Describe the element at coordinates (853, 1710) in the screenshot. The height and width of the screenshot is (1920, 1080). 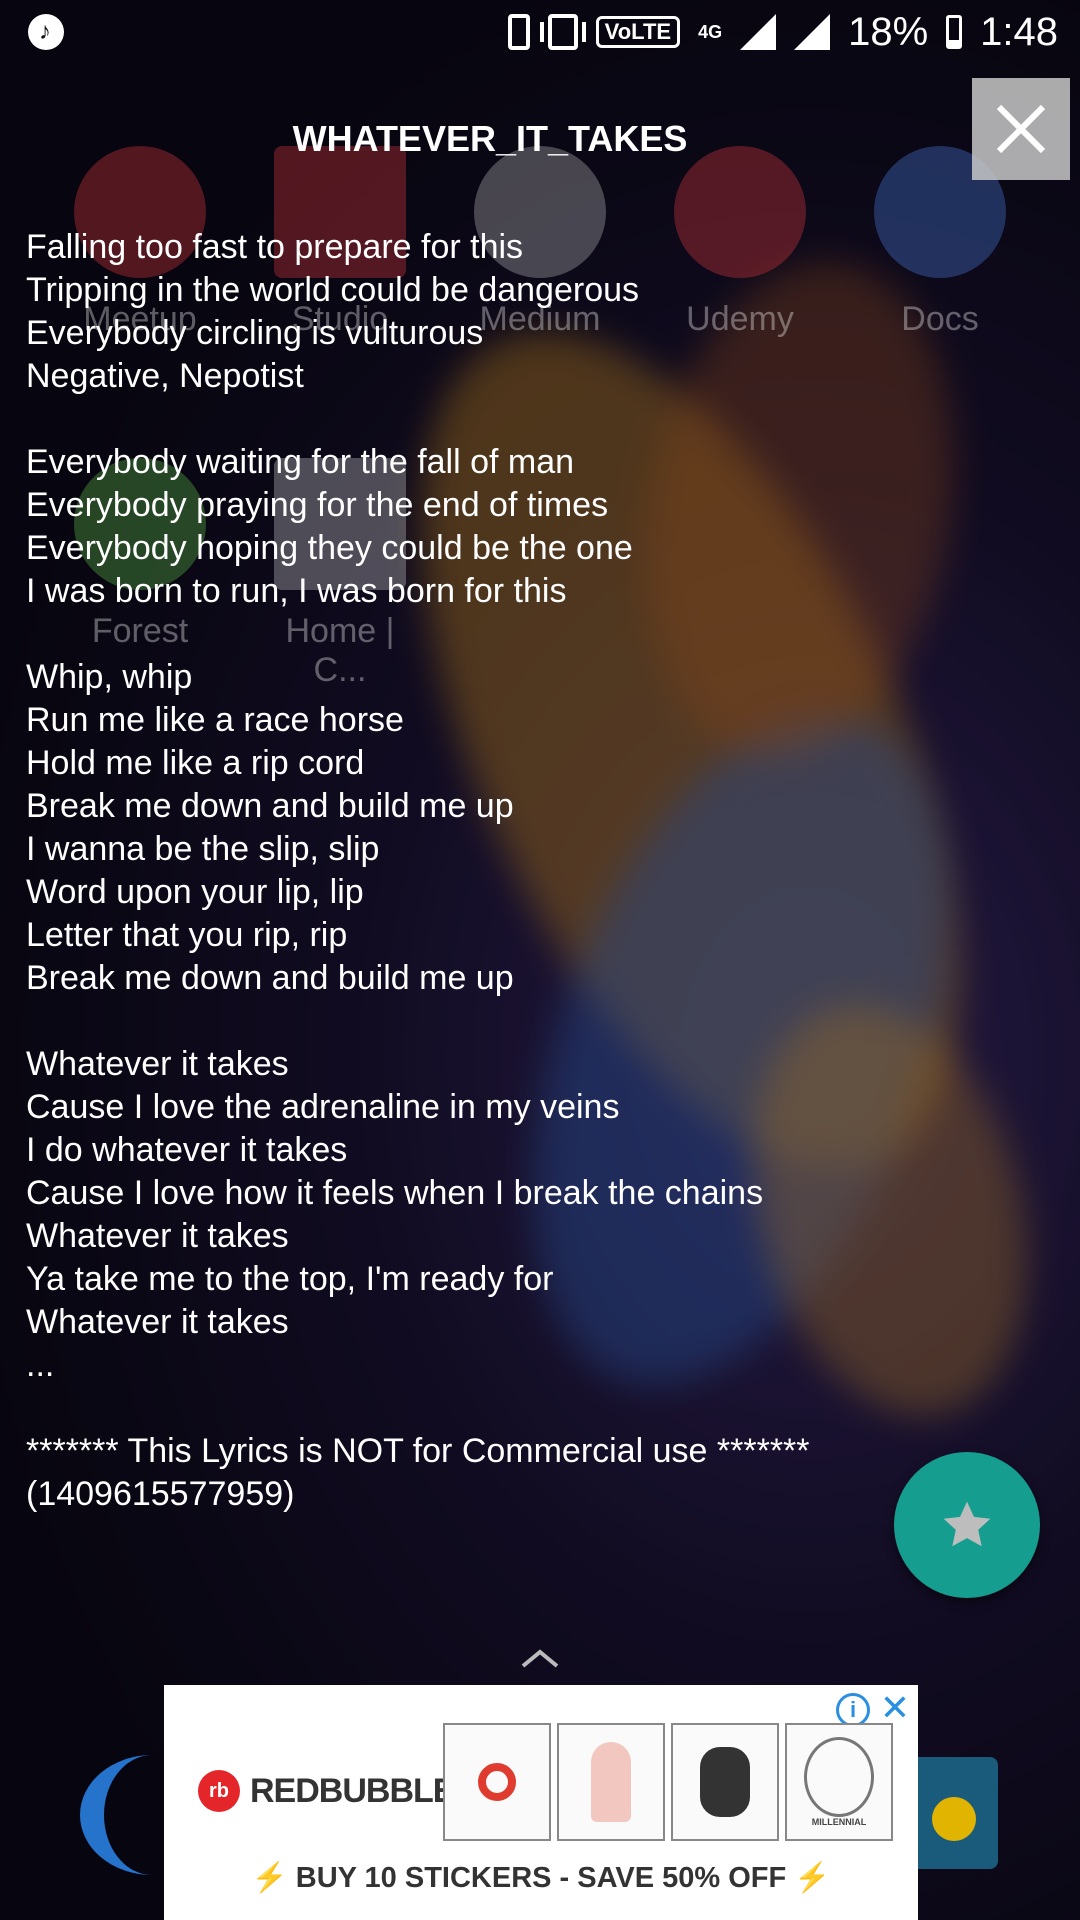
I see `ad-info-icon: i` at that location.